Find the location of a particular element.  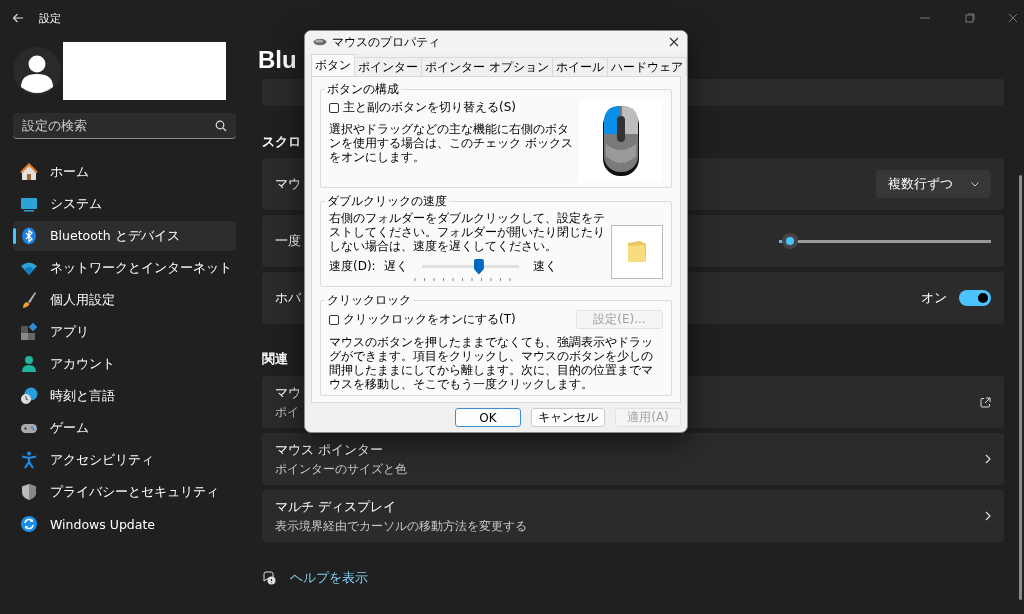

card-title: ホバ is located at coordinates (288, 298).